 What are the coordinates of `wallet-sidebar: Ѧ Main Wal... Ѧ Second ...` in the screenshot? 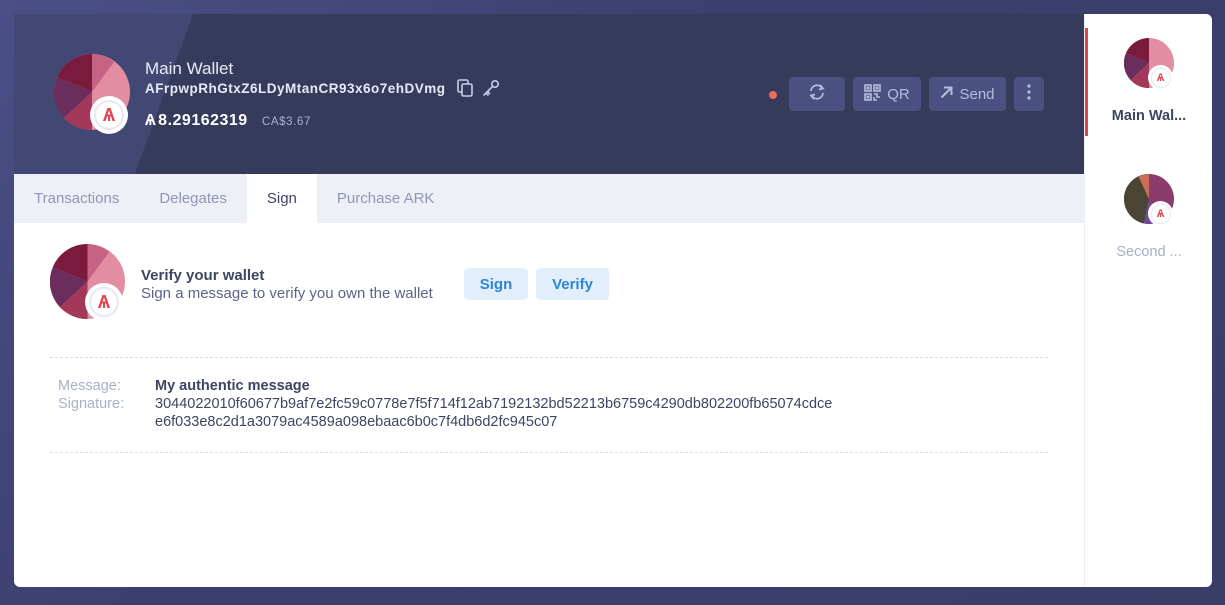 It's located at (1148, 300).